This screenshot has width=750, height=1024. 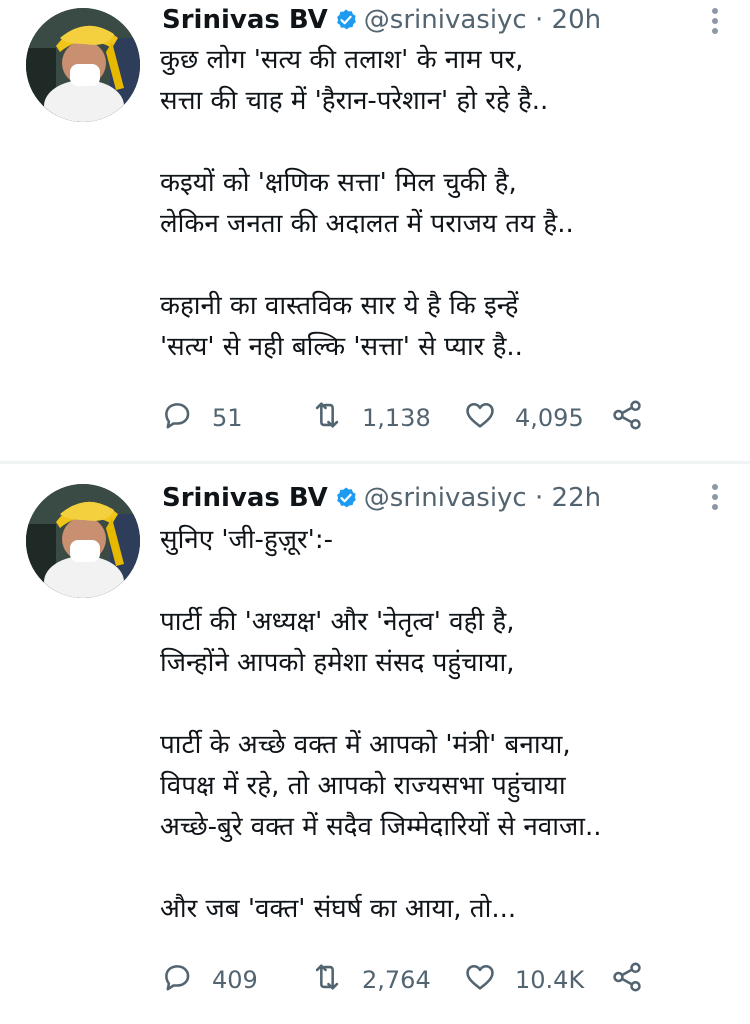 What do you see at coordinates (367, 224) in the screenshot?
I see `tweet-line: लेकिन जनता की अदालत में पराजय तय है..` at bounding box center [367, 224].